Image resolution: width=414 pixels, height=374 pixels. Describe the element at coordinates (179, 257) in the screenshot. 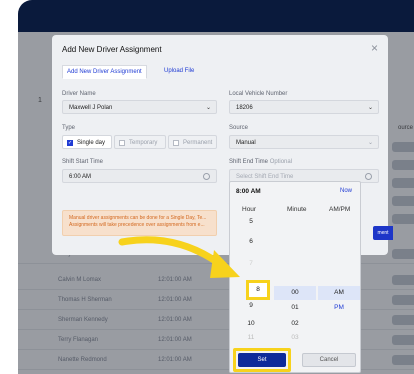

I see `pointer-arrow-icon` at that location.